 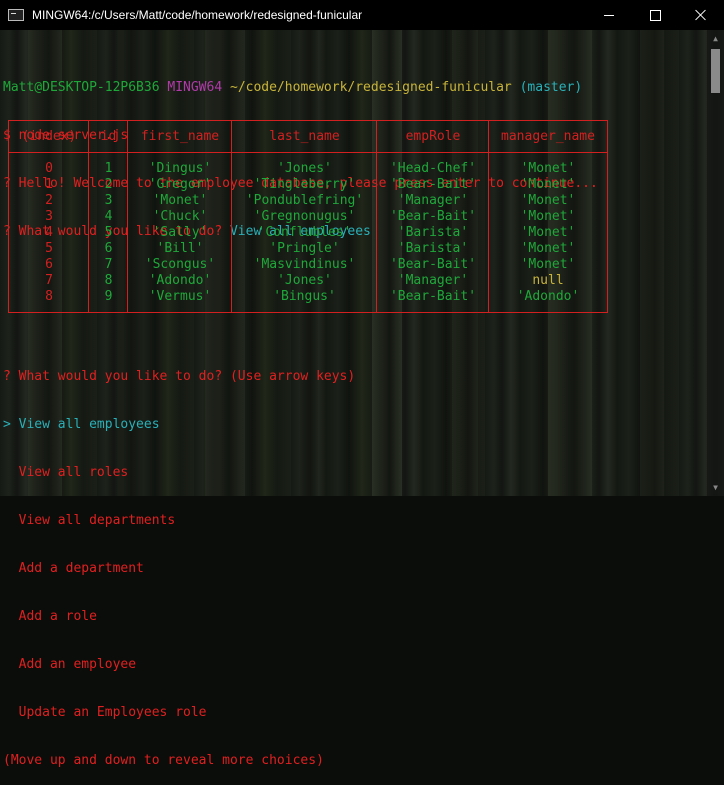 What do you see at coordinates (180, 248) in the screenshot?
I see `table-cell: 'Bill'` at bounding box center [180, 248].